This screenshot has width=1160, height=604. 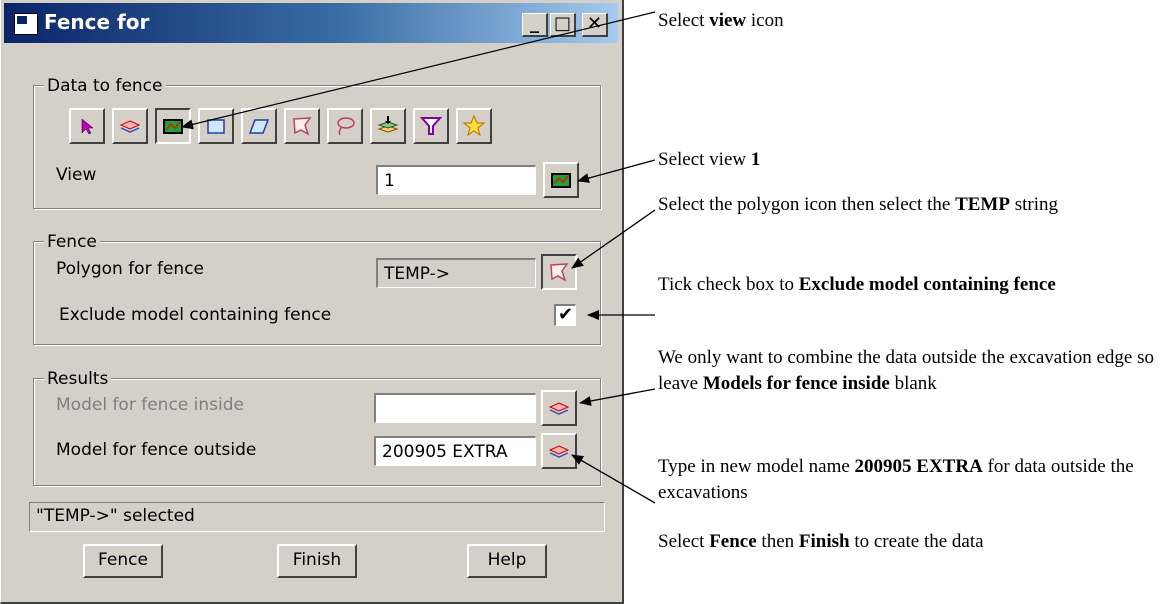 I want to click on arrow-view-icon, so click(x=418, y=70).